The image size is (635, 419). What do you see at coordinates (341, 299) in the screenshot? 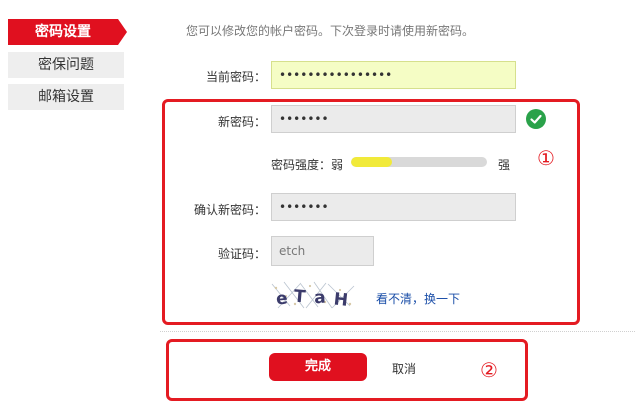
I see `captcha-char-4: H` at bounding box center [341, 299].